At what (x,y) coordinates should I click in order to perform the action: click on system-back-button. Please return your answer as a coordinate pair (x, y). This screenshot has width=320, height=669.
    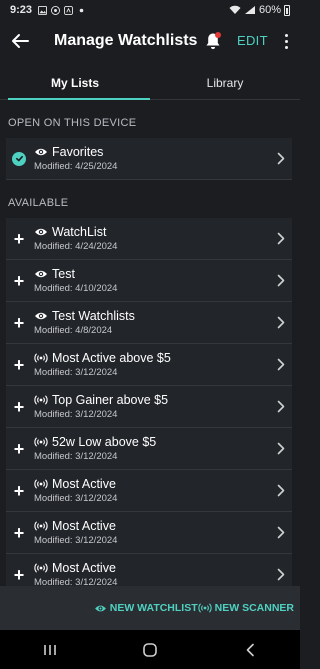
    Looking at the image, I should click on (250, 649).